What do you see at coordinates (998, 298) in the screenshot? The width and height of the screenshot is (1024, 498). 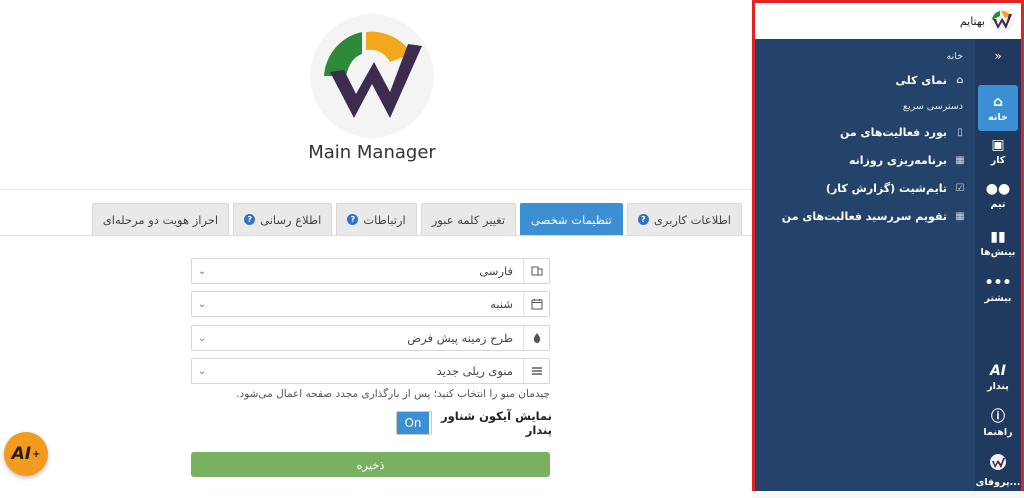 I see `rail-item-label: بیشتر` at bounding box center [998, 298].